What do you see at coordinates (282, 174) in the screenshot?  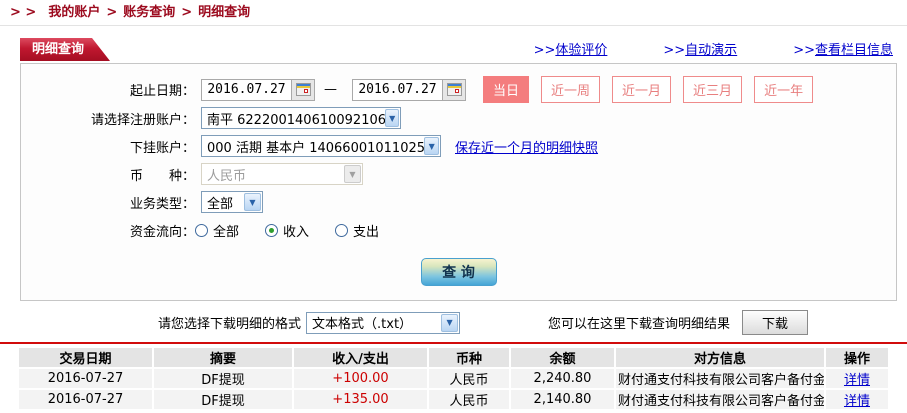 I see `currency-select: 人民币 ▼` at bounding box center [282, 174].